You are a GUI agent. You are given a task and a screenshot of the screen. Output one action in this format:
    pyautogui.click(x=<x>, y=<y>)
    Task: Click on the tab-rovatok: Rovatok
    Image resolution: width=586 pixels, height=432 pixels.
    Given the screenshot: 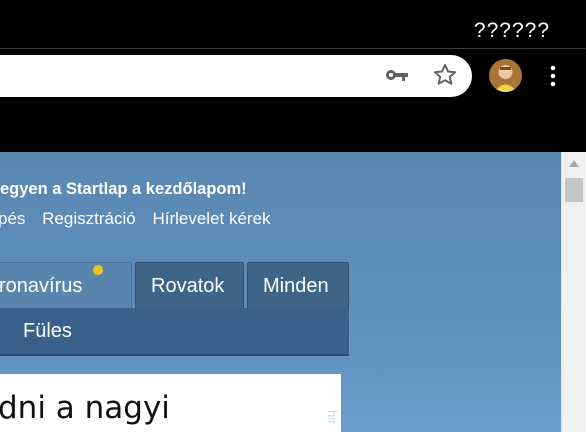 What is the action you would take?
    pyautogui.click(x=189, y=285)
    